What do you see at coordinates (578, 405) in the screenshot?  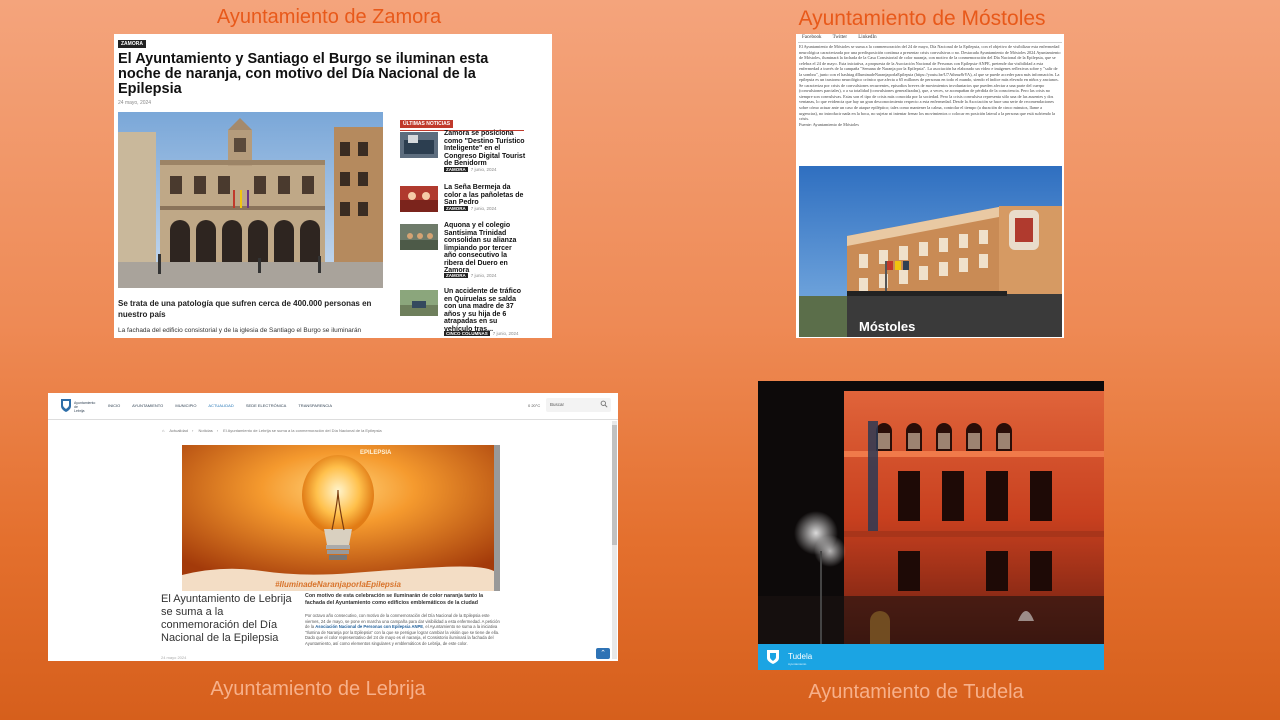 I see `search-input: Buscar` at bounding box center [578, 405].